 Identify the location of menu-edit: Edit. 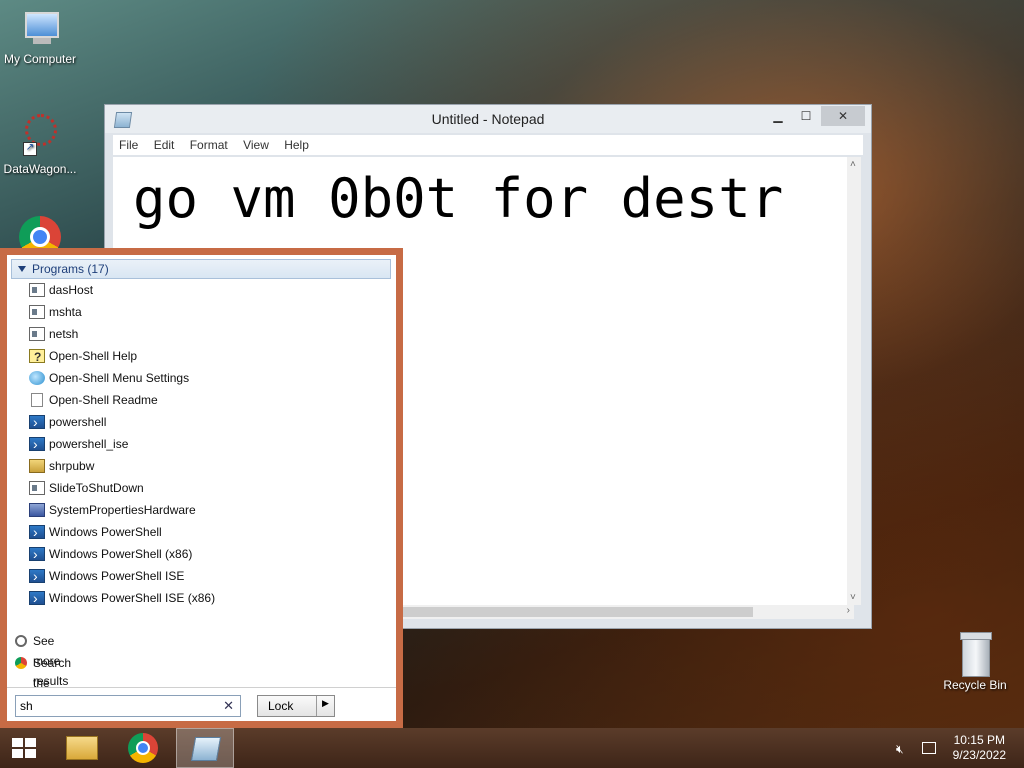
(164, 145).